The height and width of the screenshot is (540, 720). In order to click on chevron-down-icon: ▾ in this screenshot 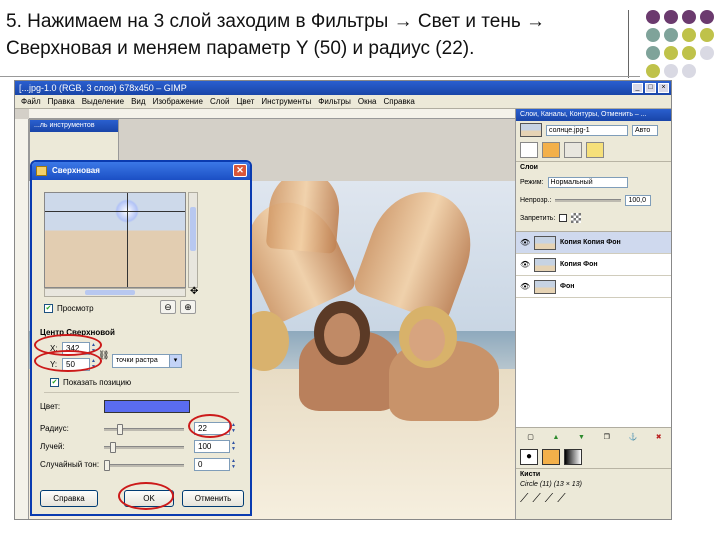, I will do `click(175, 361)`.